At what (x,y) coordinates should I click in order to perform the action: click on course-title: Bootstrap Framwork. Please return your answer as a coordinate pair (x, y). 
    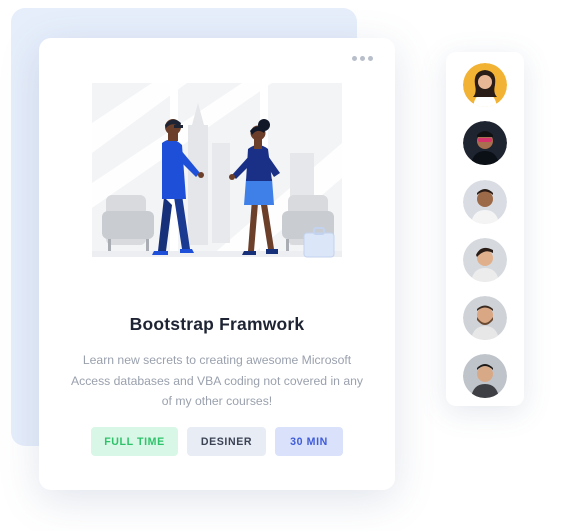
    Looking at the image, I should click on (217, 324).